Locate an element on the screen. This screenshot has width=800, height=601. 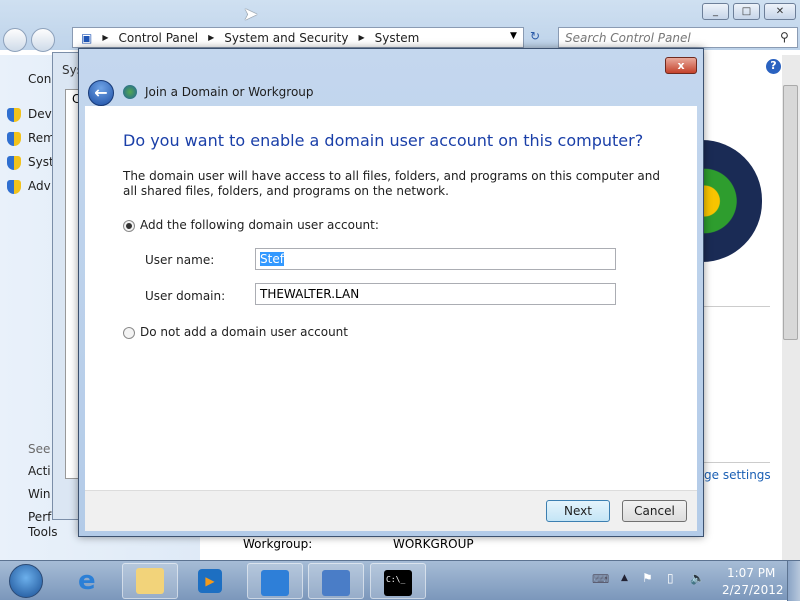
user-domain-input: THEWALTER.LAN is located at coordinates (435, 294).